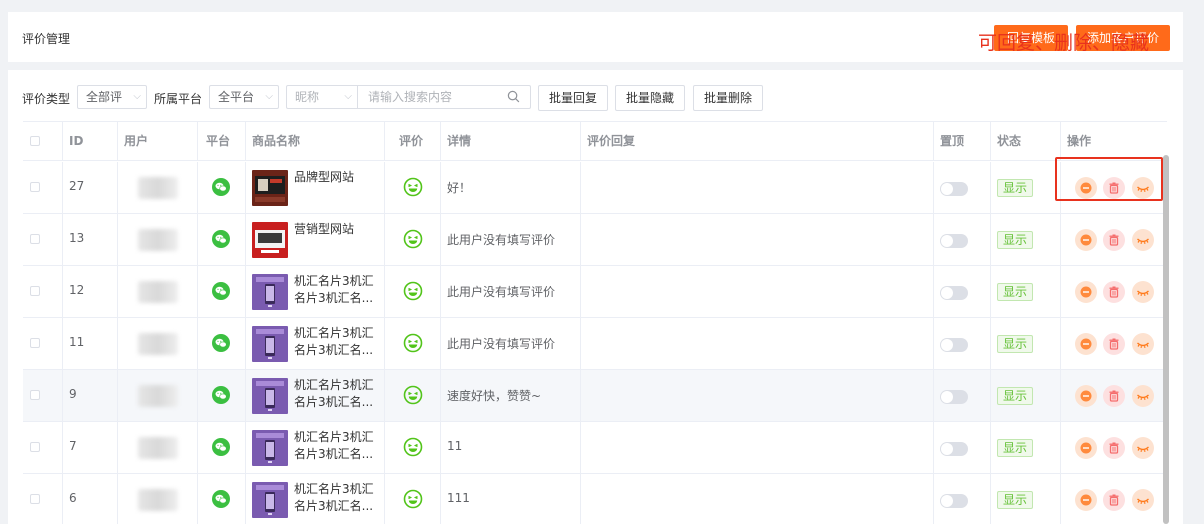 Image resolution: width=1204 pixels, height=524 pixels. I want to click on detail-cell: 11, so click(511, 447).